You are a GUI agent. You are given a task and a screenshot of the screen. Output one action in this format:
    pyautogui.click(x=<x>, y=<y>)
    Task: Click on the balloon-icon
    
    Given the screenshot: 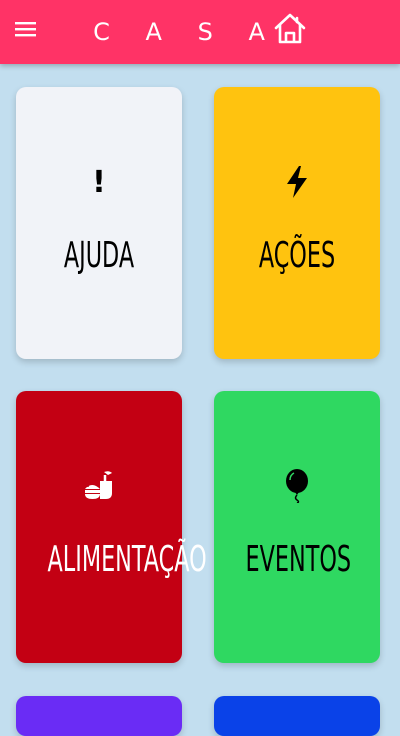 What is the action you would take?
    pyautogui.click(x=297, y=486)
    